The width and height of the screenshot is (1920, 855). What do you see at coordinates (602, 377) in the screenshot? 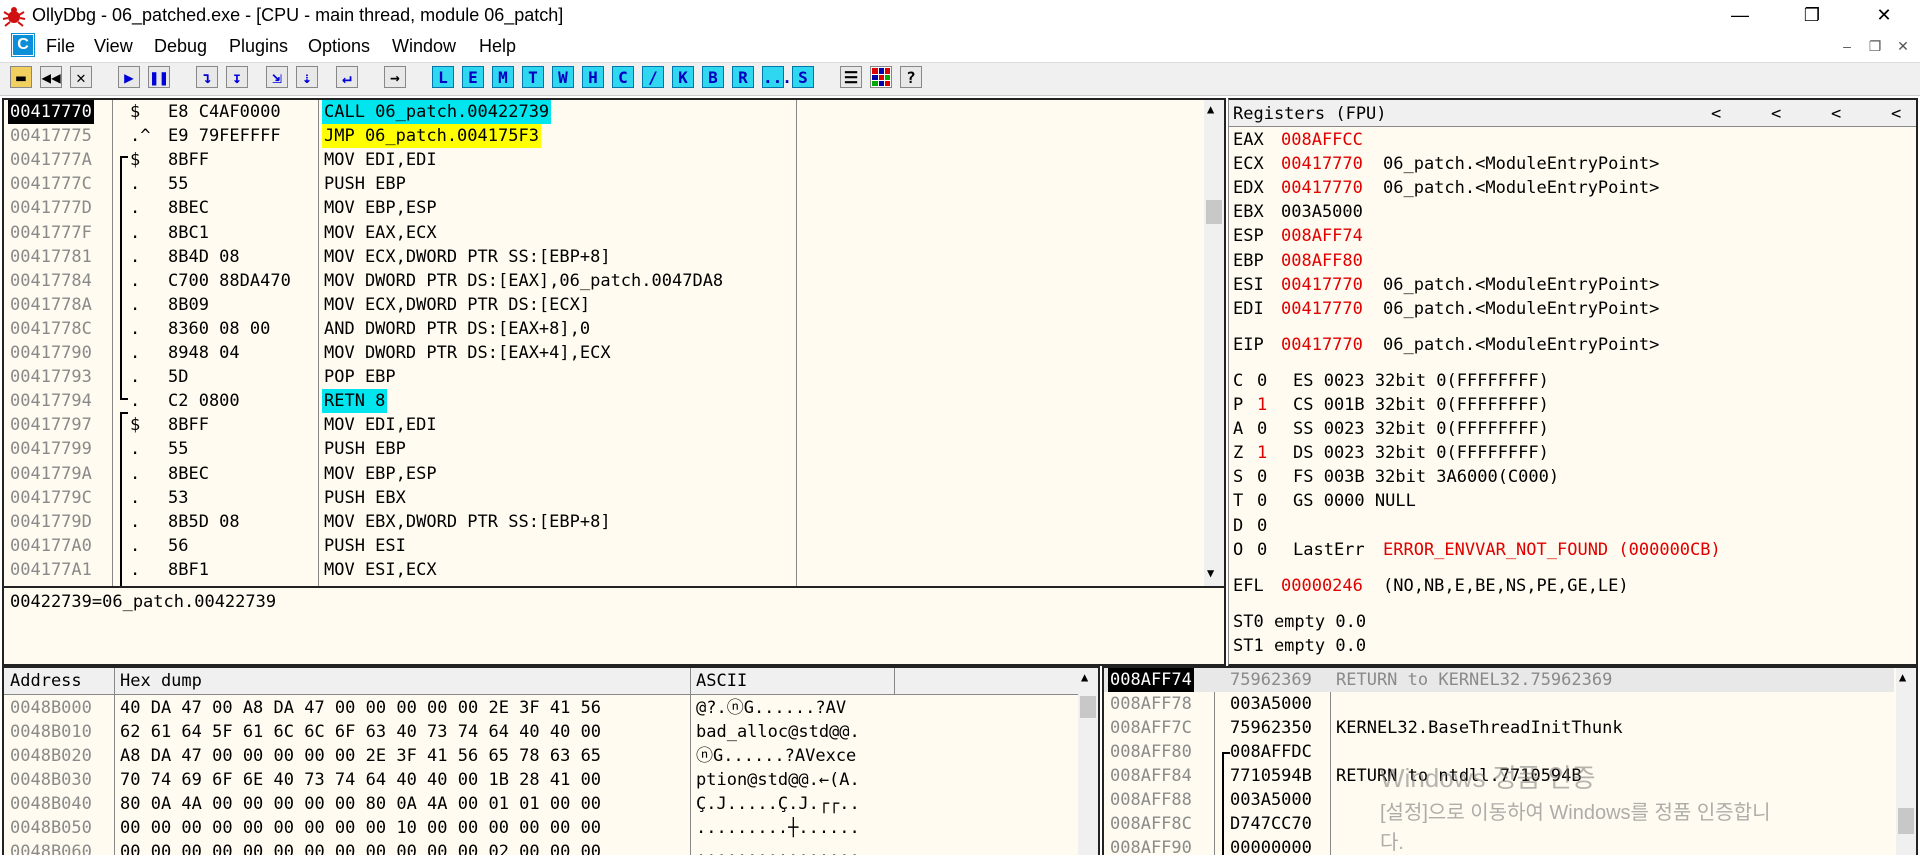
I see `disasm-row: 00417793. 5D POP EBP` at bounding box center [602, 377].